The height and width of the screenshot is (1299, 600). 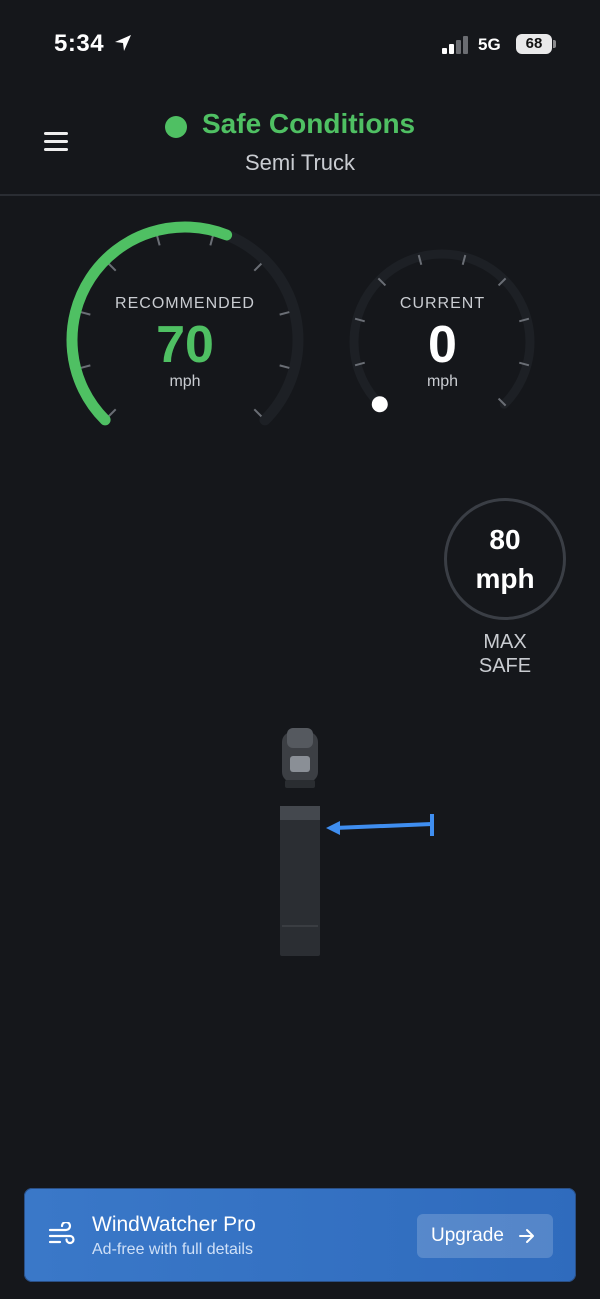 I want to click on max-safe-unit: mph, so click(x=505, y=578).